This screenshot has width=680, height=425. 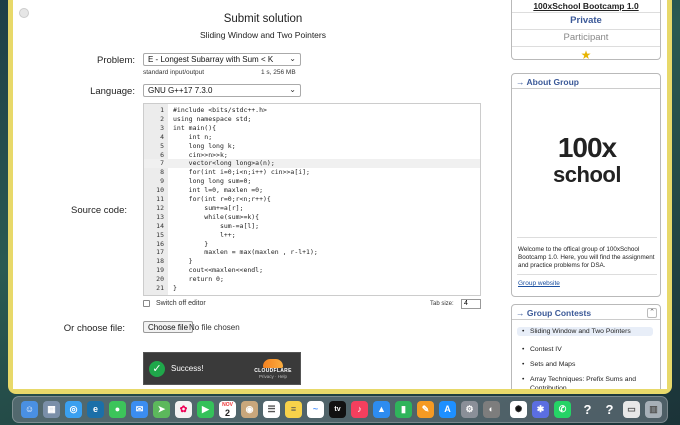 I want to click on help-icon: ?, so click(x=587, y=409).